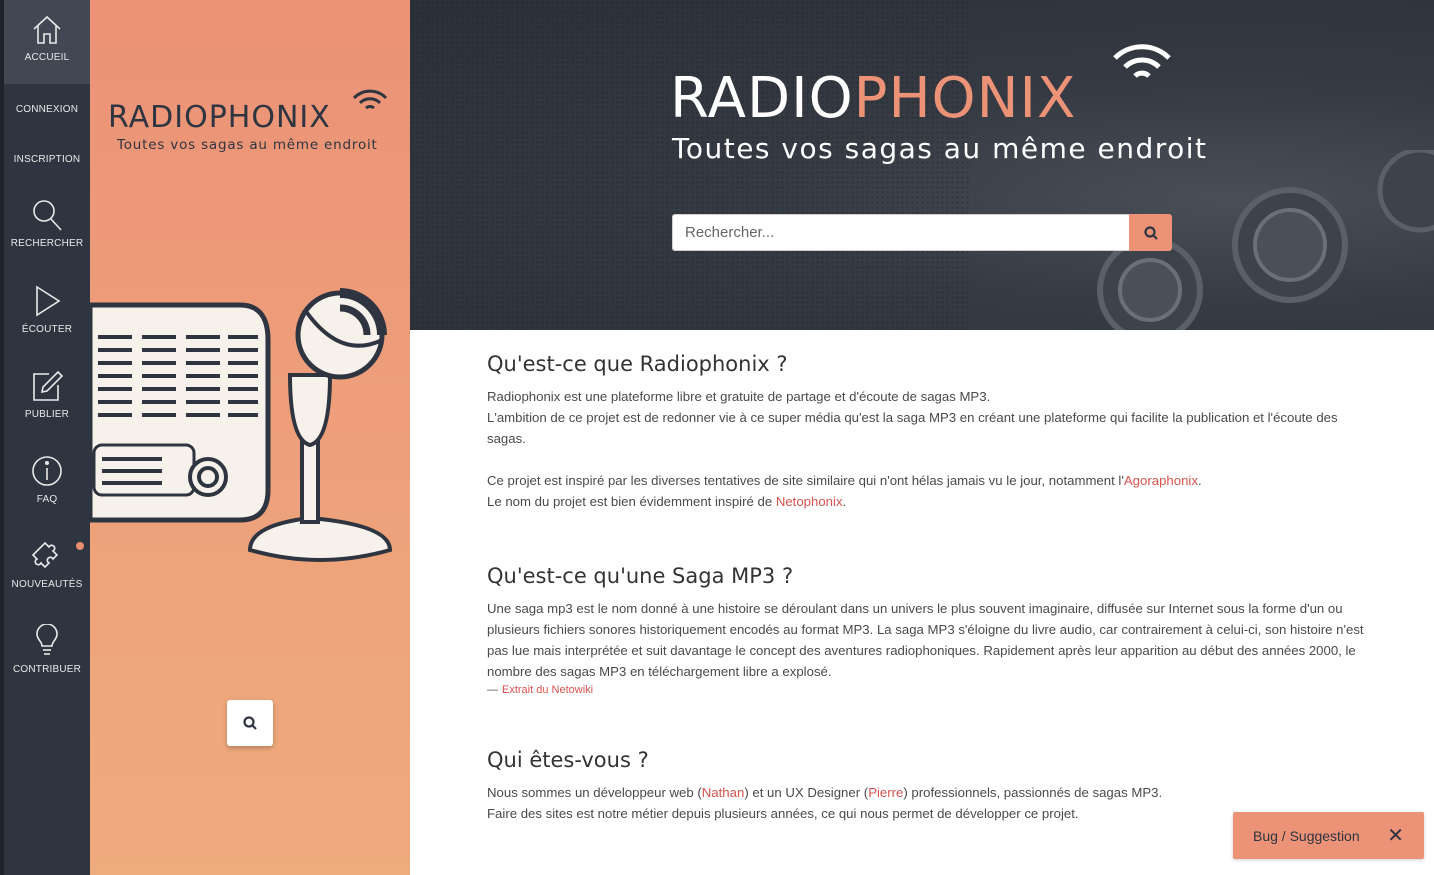 The width and height of the screenshot is (1434, 875). I want to click on radio-illustration-icon, so click(241, 425).